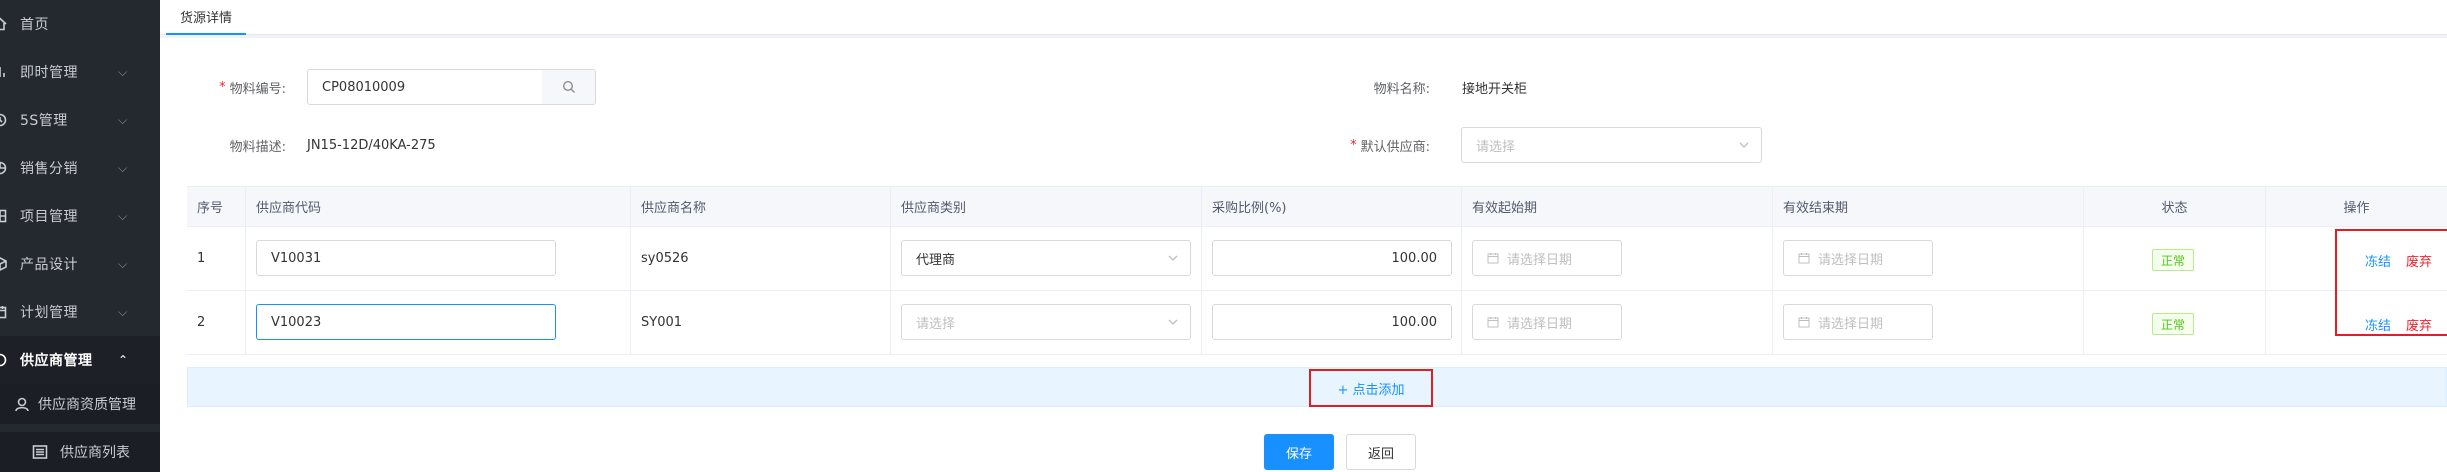 This screenshot has height=472, width=2447. I want to click on material-search-button, so click(569, 87).